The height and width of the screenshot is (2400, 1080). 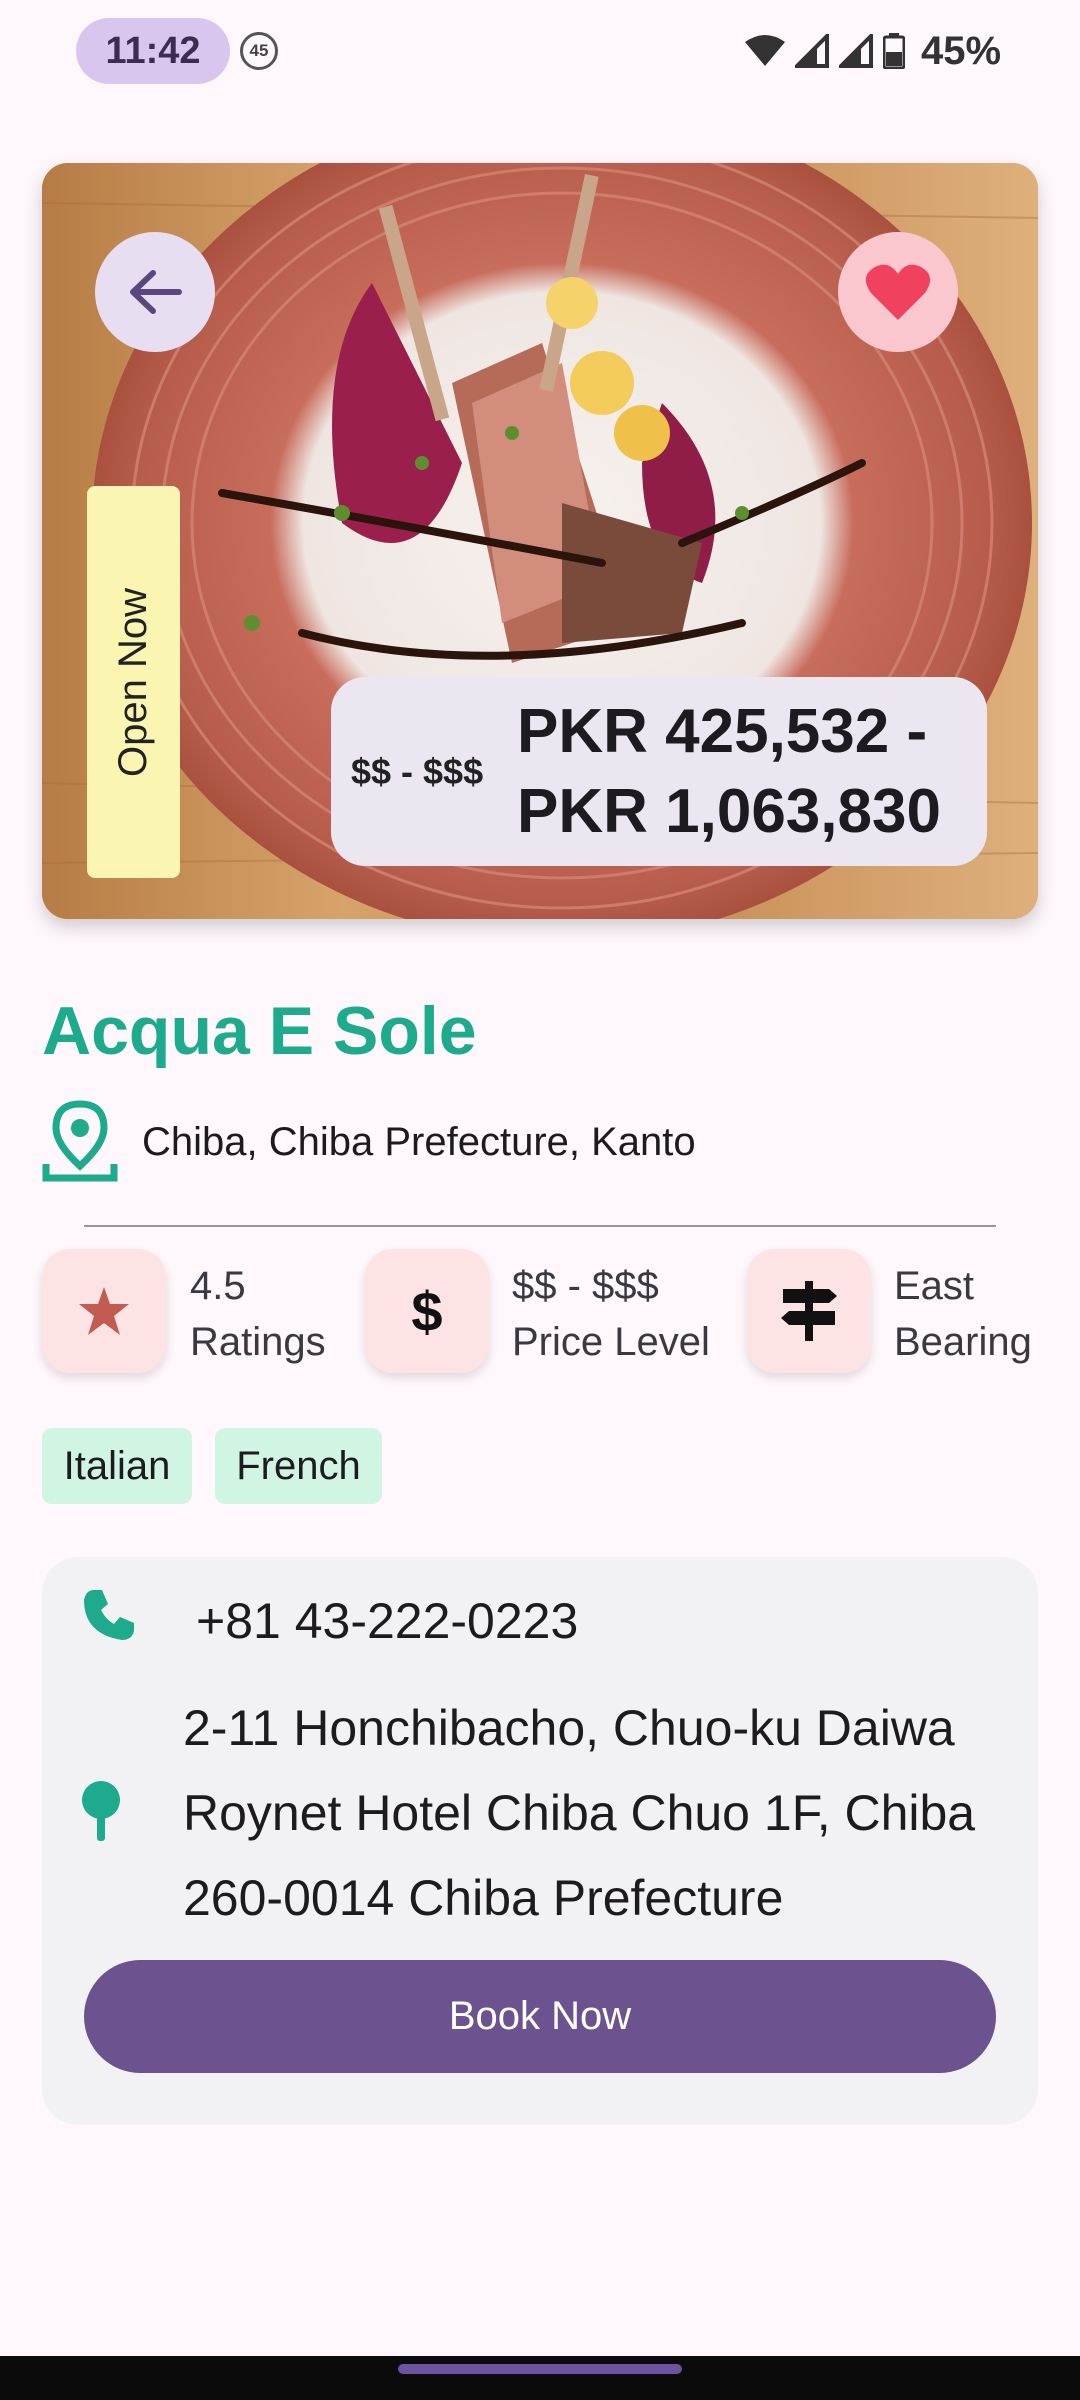 I want to click on back-button, so click(x=155, y=292).